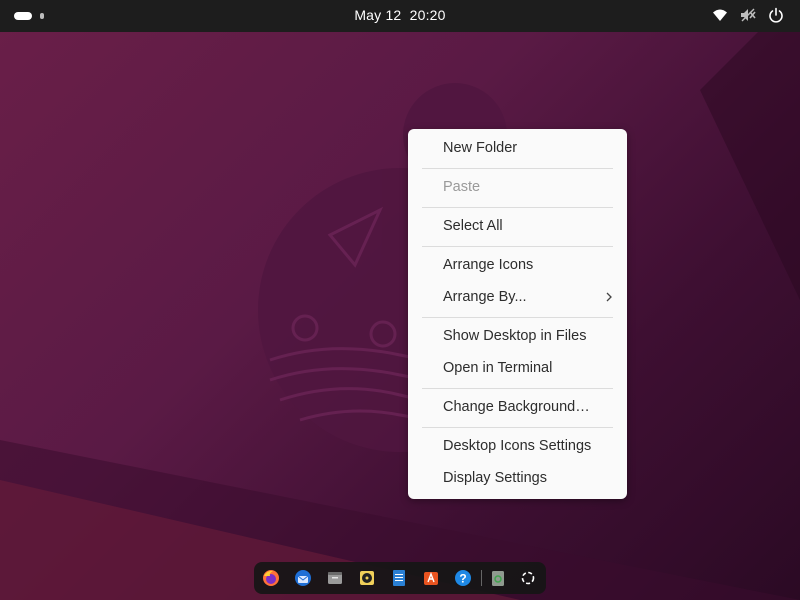 The image size is (800, 600). I want to click on software-center-icon, so click(431, 578).